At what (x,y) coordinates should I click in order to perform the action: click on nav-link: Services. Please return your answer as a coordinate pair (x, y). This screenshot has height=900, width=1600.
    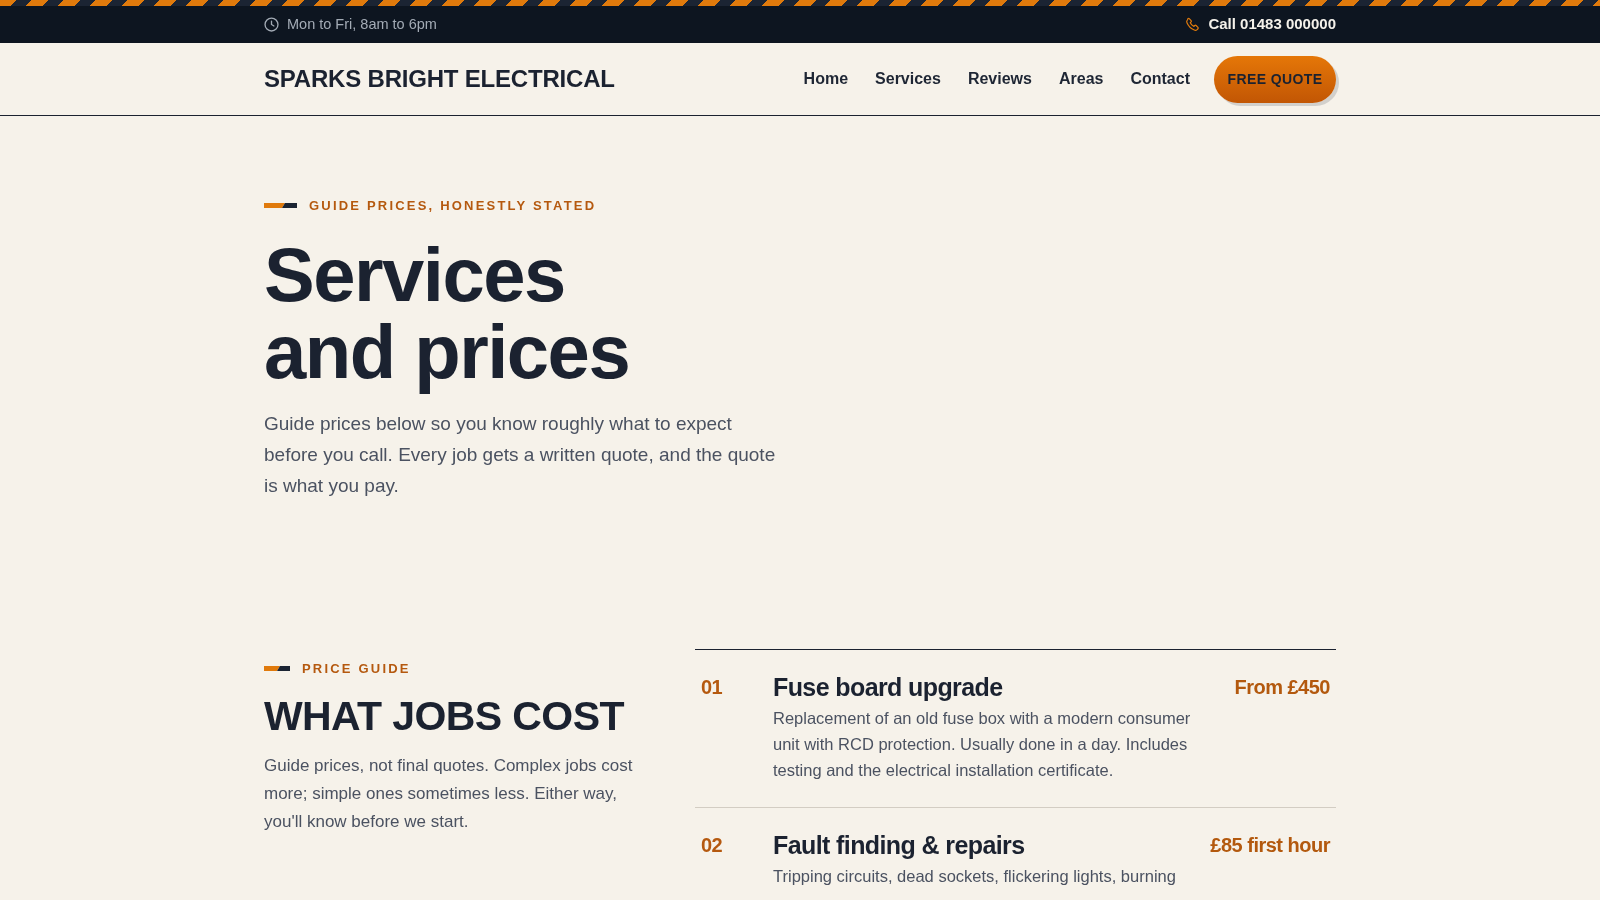
    Looking at the image, I should click on (908, 79).